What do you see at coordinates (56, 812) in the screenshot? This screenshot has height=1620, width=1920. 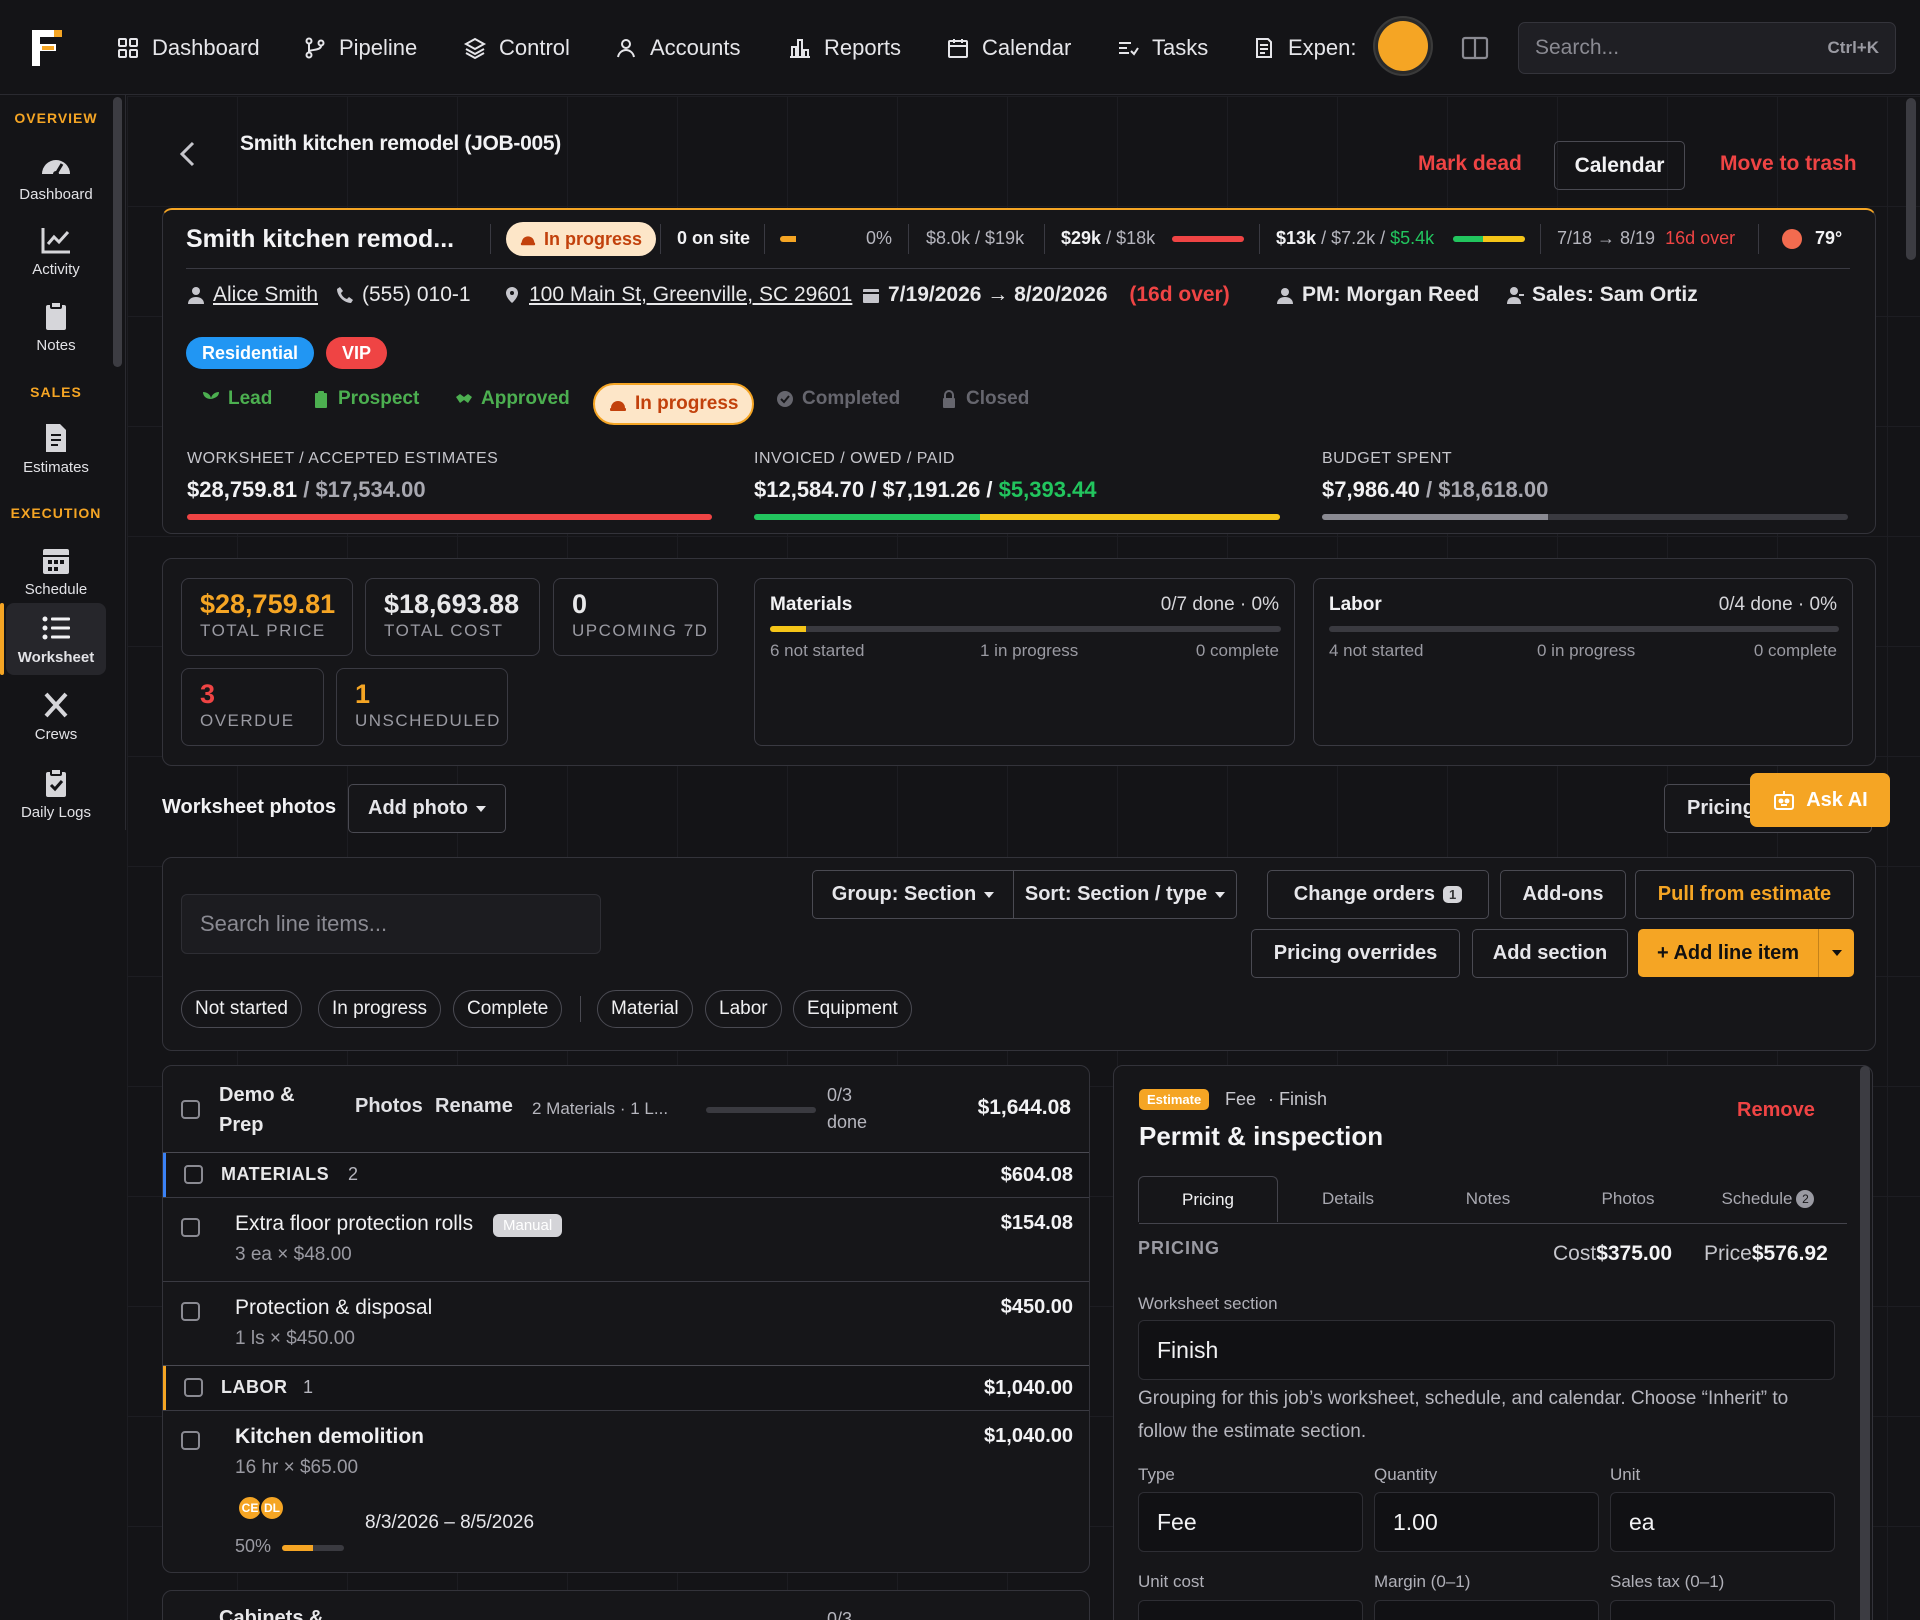 I see `sidebar-item-label: Daily Logs` at bounding box center [56, 812].